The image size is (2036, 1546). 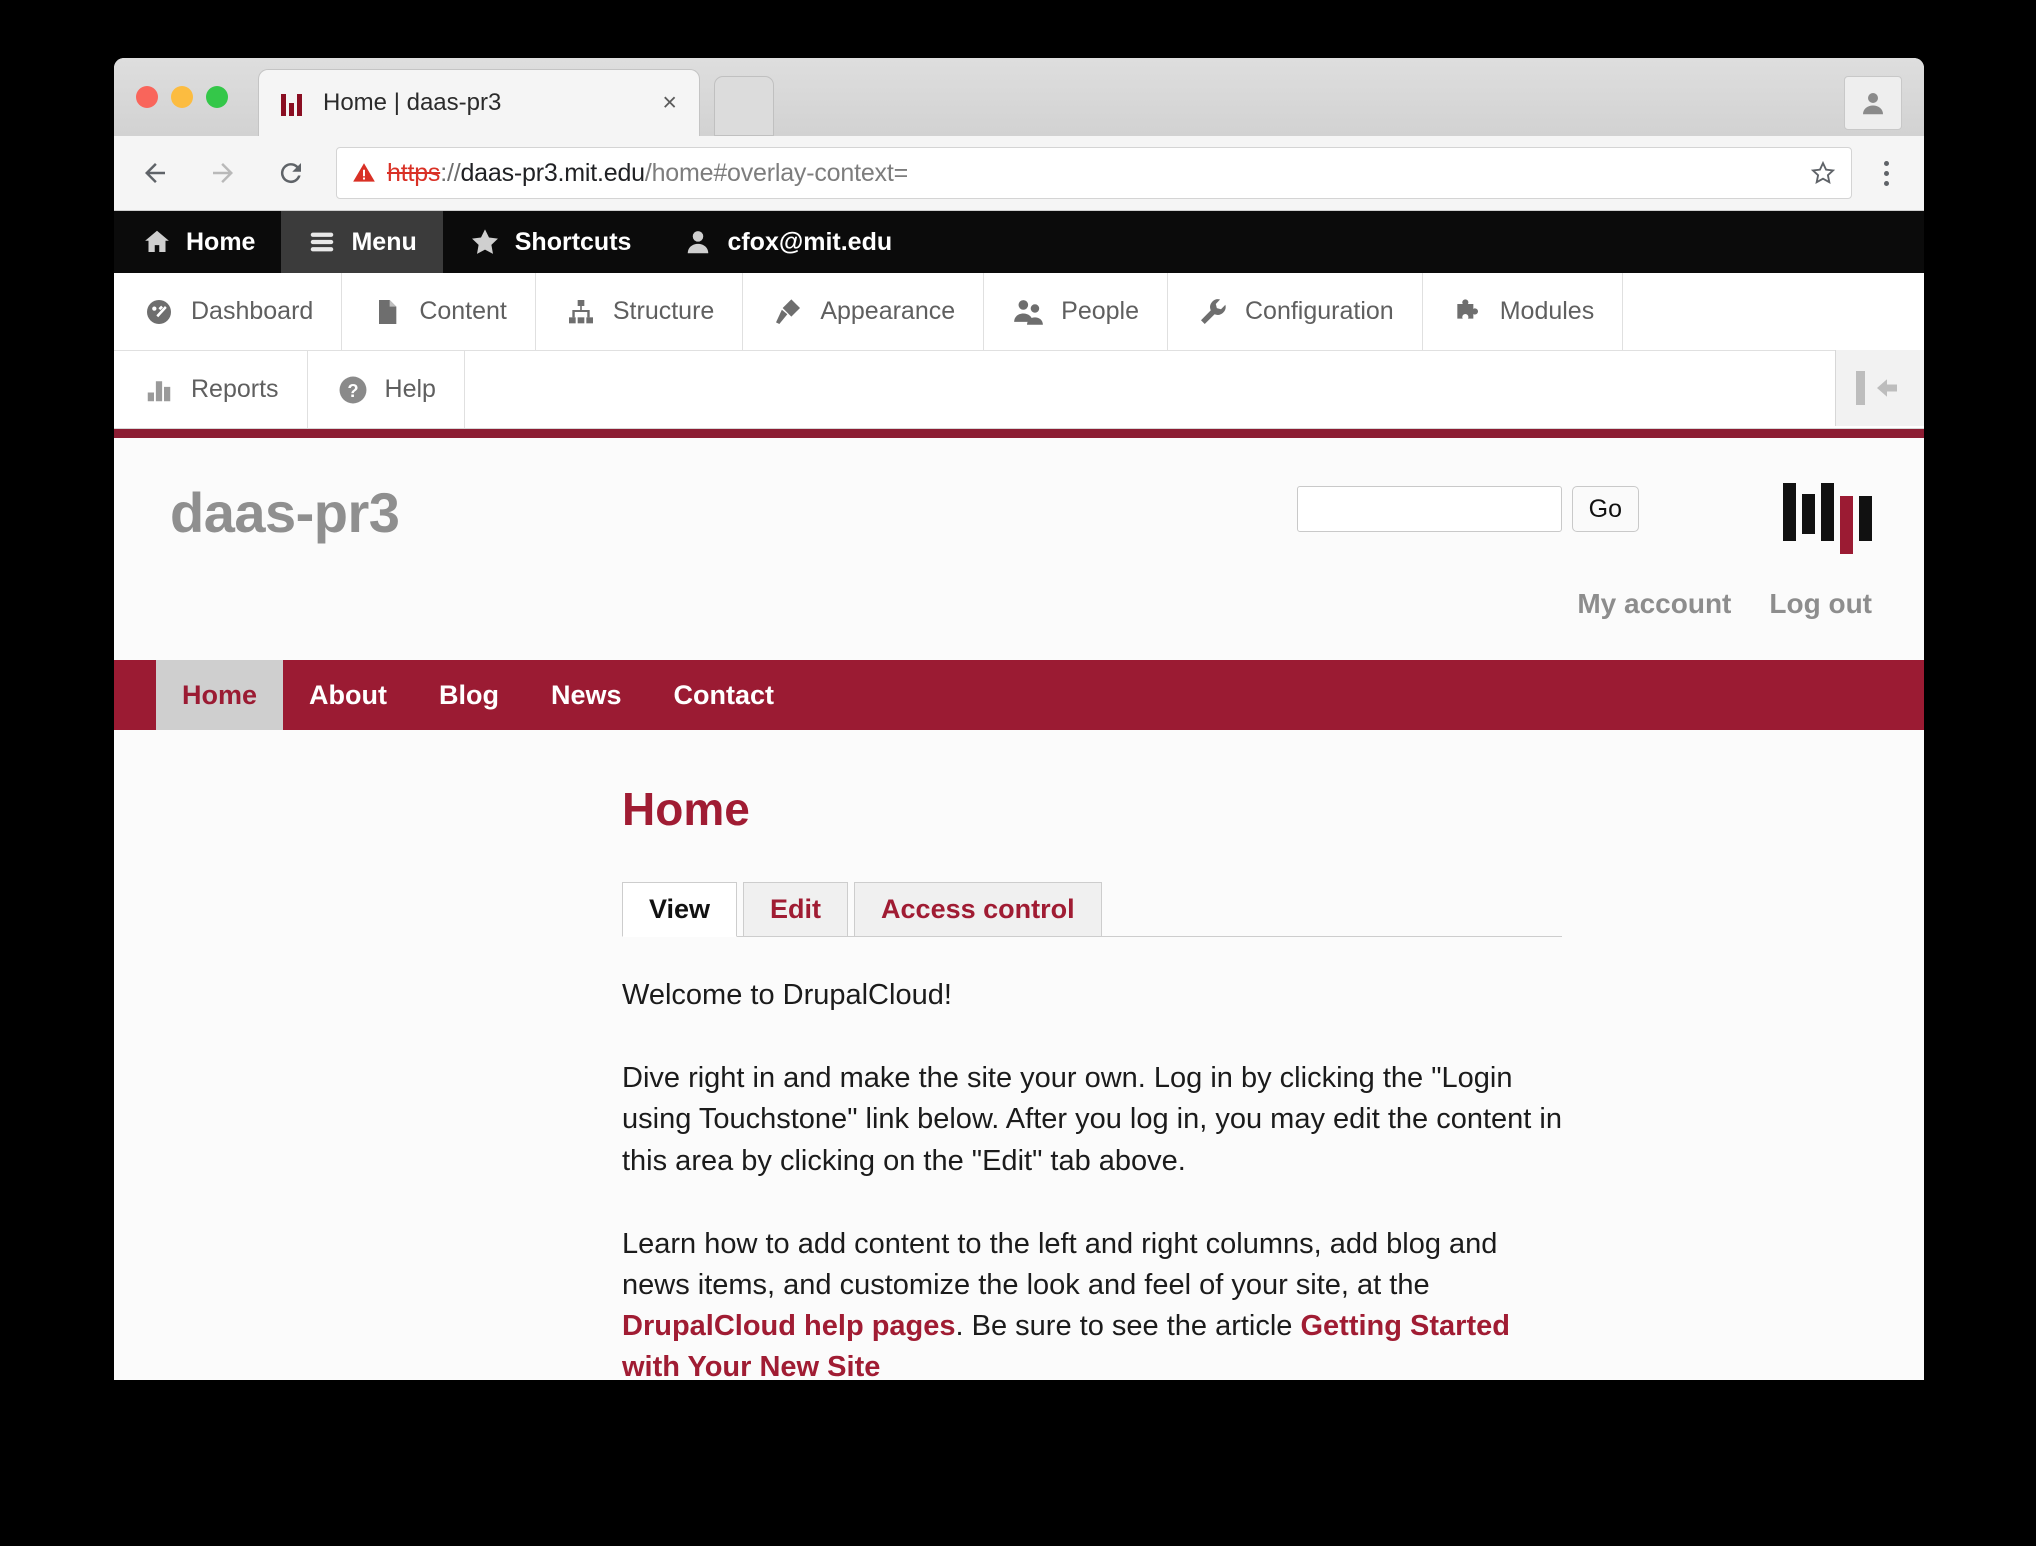 What do you see at coordinates (384, 241) in the screenshot?
I see `toolbar-item-menu-label: Menu` at bounding box center [384, 241].